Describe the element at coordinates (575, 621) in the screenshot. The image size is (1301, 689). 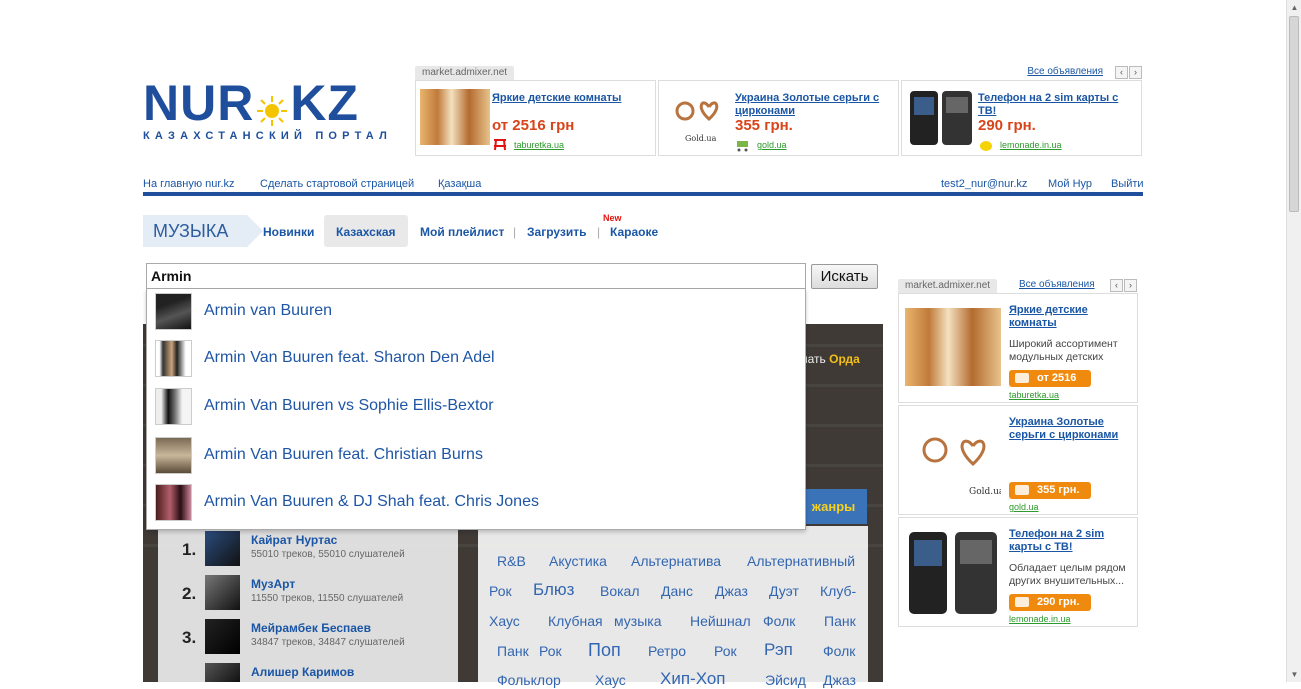
I see `genre-tag: Клубная` at that location.